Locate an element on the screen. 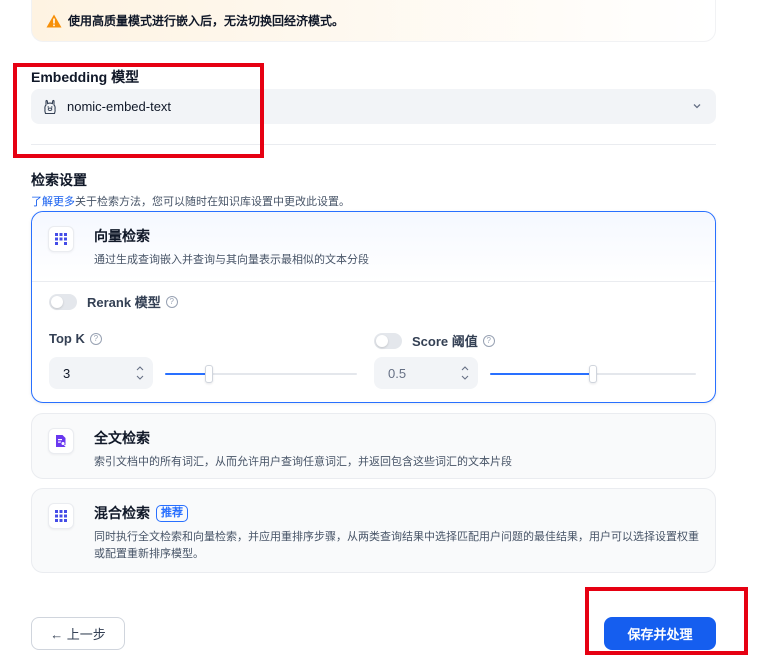  recommended-badge: 推荐 is located at coordinates (172, 513).